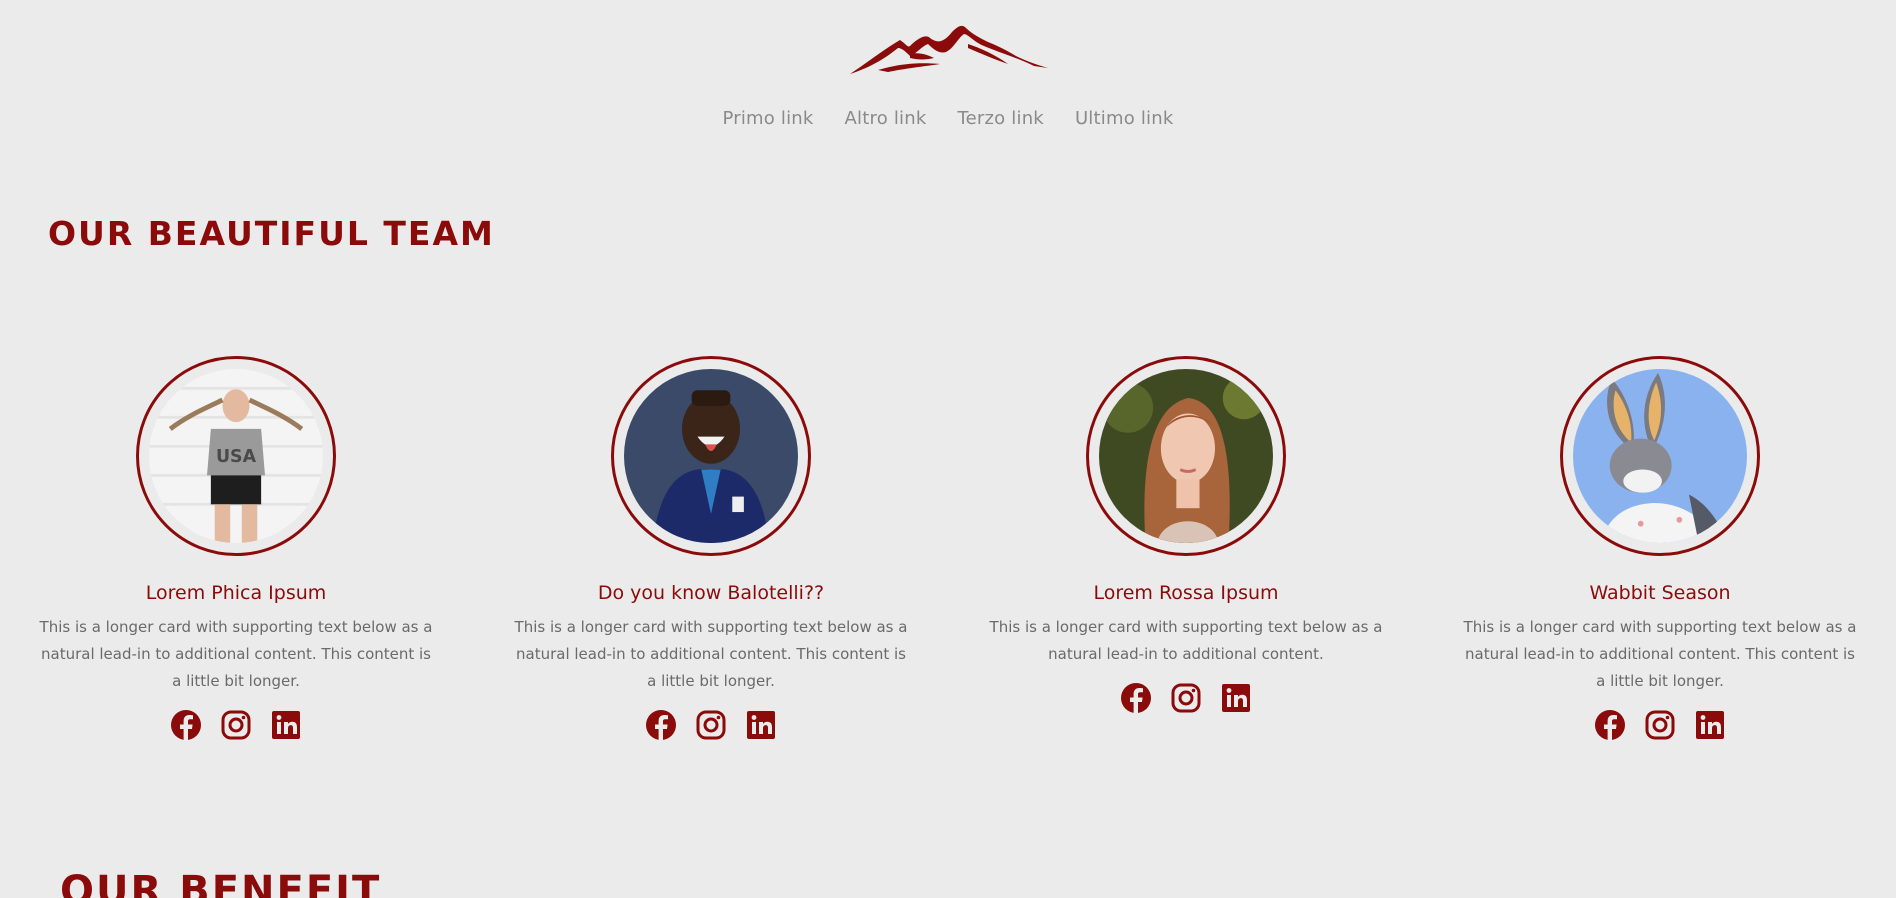 The height and width of the screenshot is (898, 1896). Describe the element at coordinates (1124, 118) in the screenshot. I see `nav-link-ultimo: Ultimo link` at that location.